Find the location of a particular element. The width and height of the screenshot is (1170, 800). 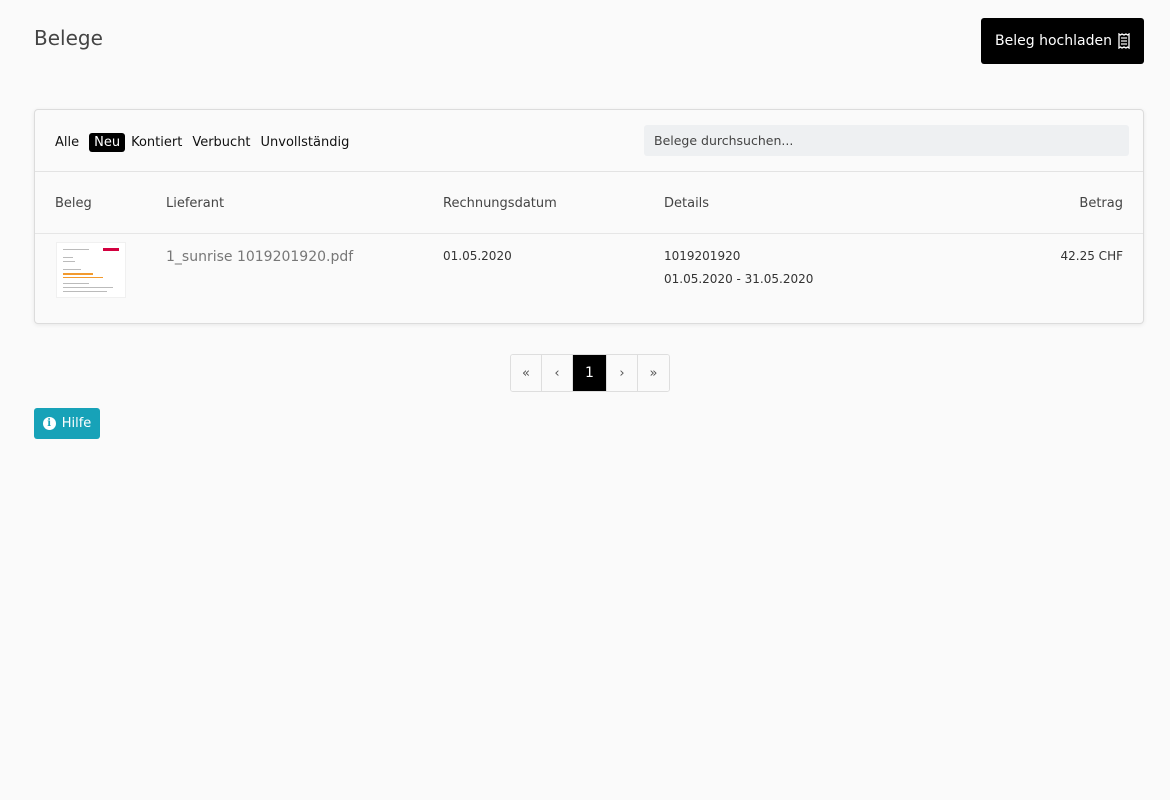

receipt-thumbnail is located at coordinates (91, 270).